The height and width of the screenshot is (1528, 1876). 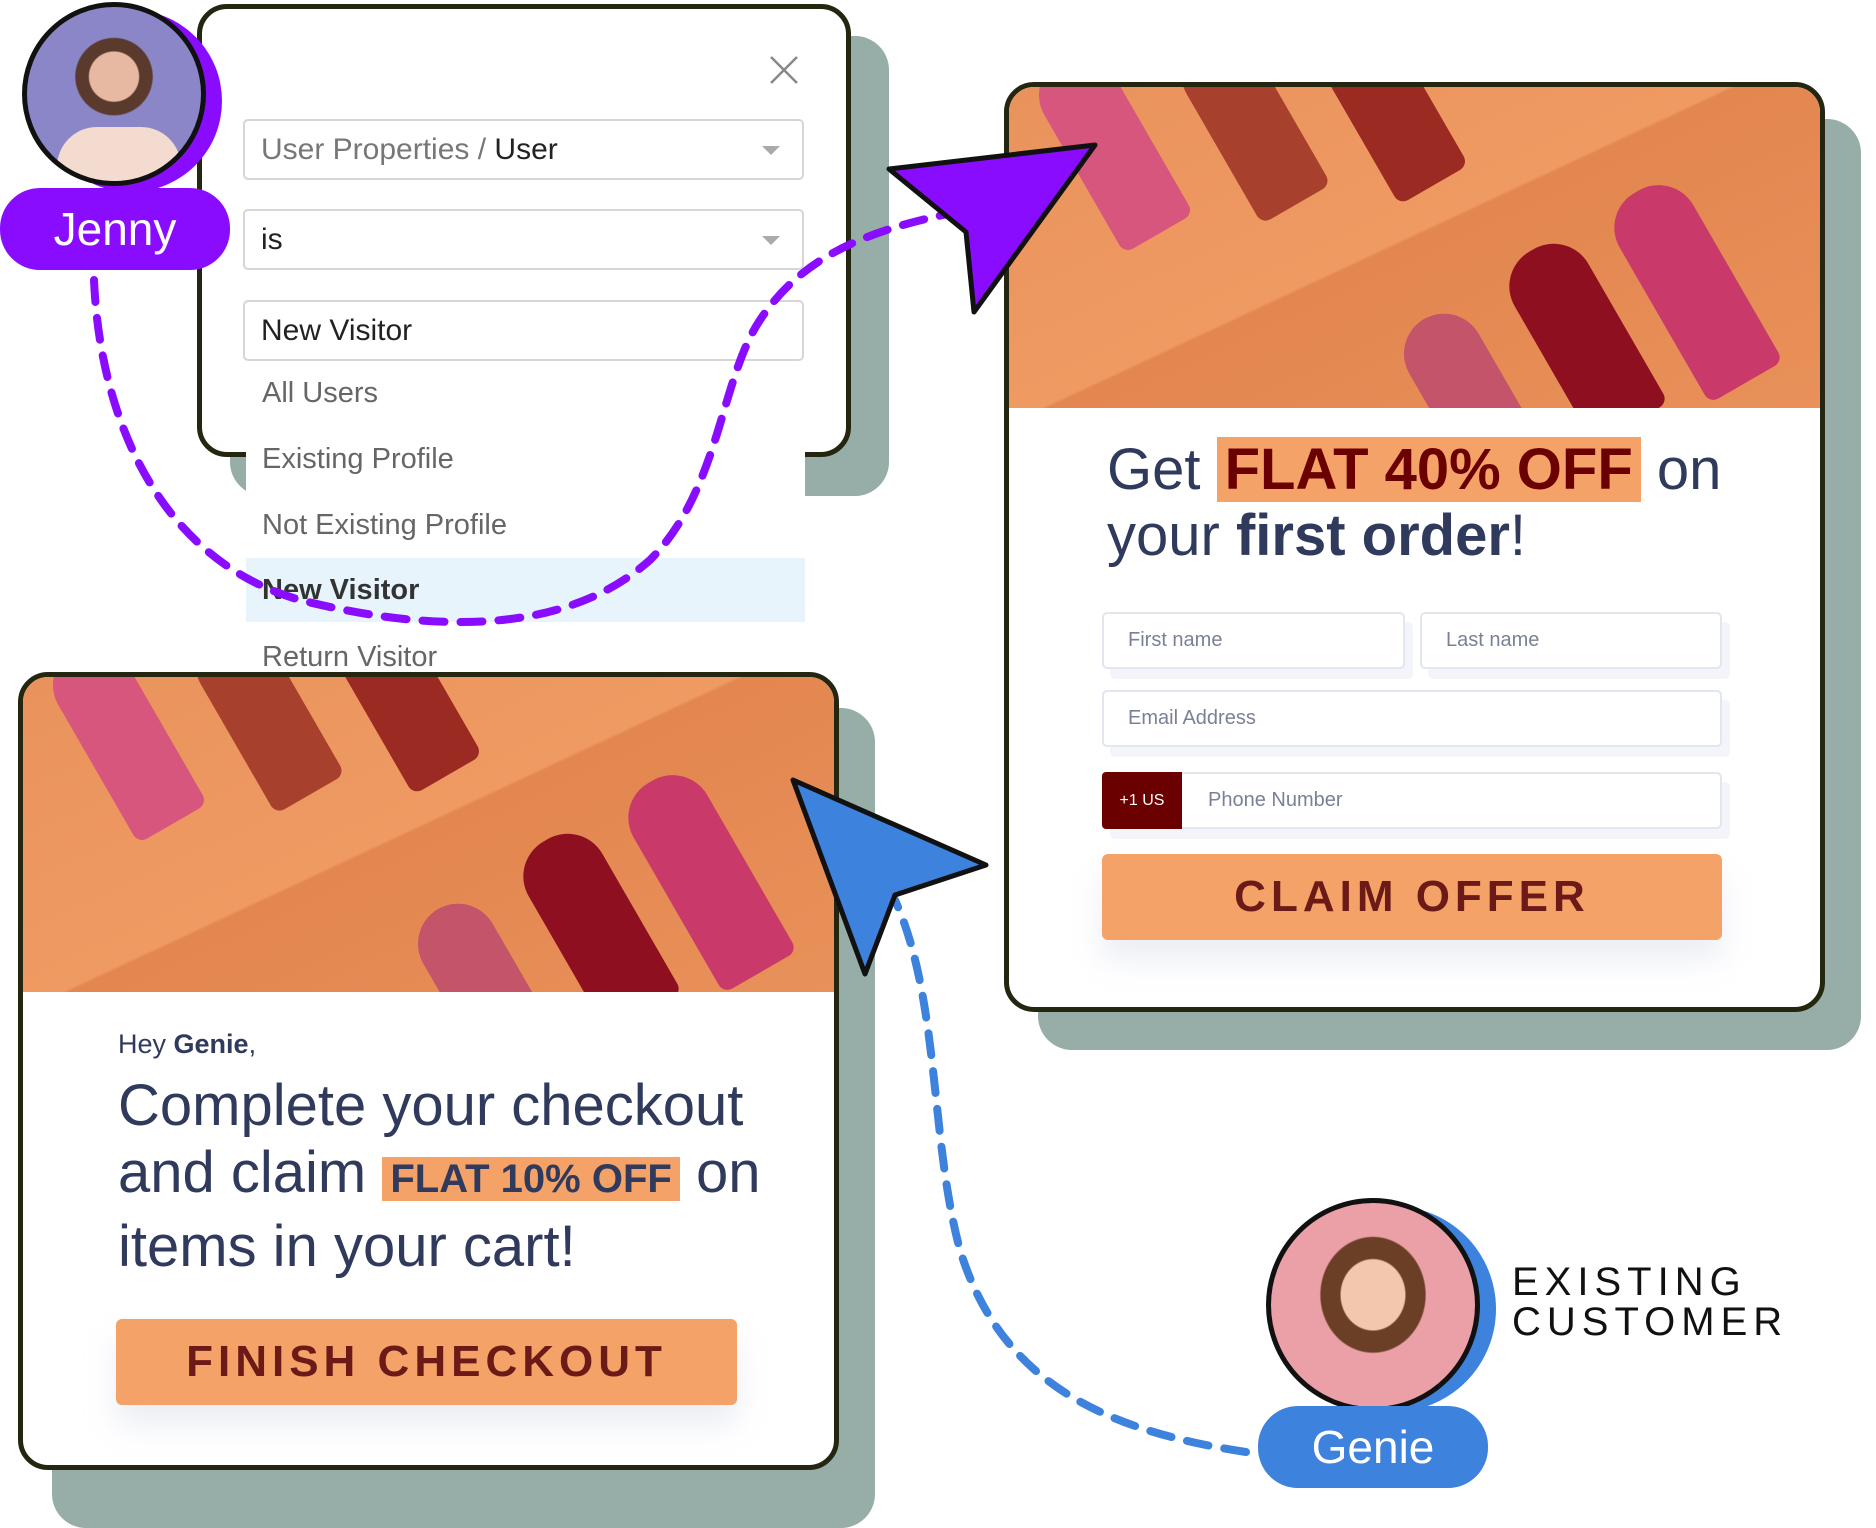 I want to click on genie-avatar, so click(x=1373, y=1305).